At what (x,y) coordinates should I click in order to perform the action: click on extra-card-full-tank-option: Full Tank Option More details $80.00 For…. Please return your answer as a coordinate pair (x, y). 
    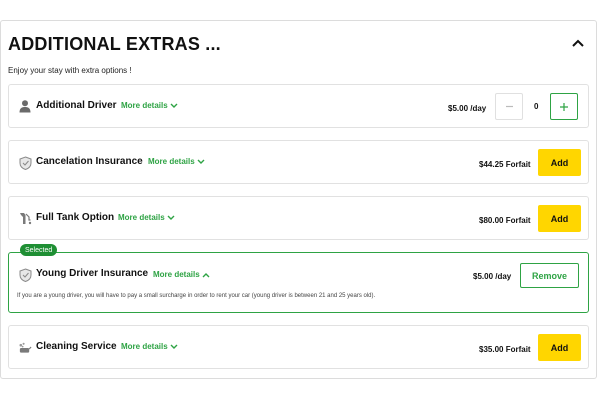
    Looking at the image, I should click on (298, 218).